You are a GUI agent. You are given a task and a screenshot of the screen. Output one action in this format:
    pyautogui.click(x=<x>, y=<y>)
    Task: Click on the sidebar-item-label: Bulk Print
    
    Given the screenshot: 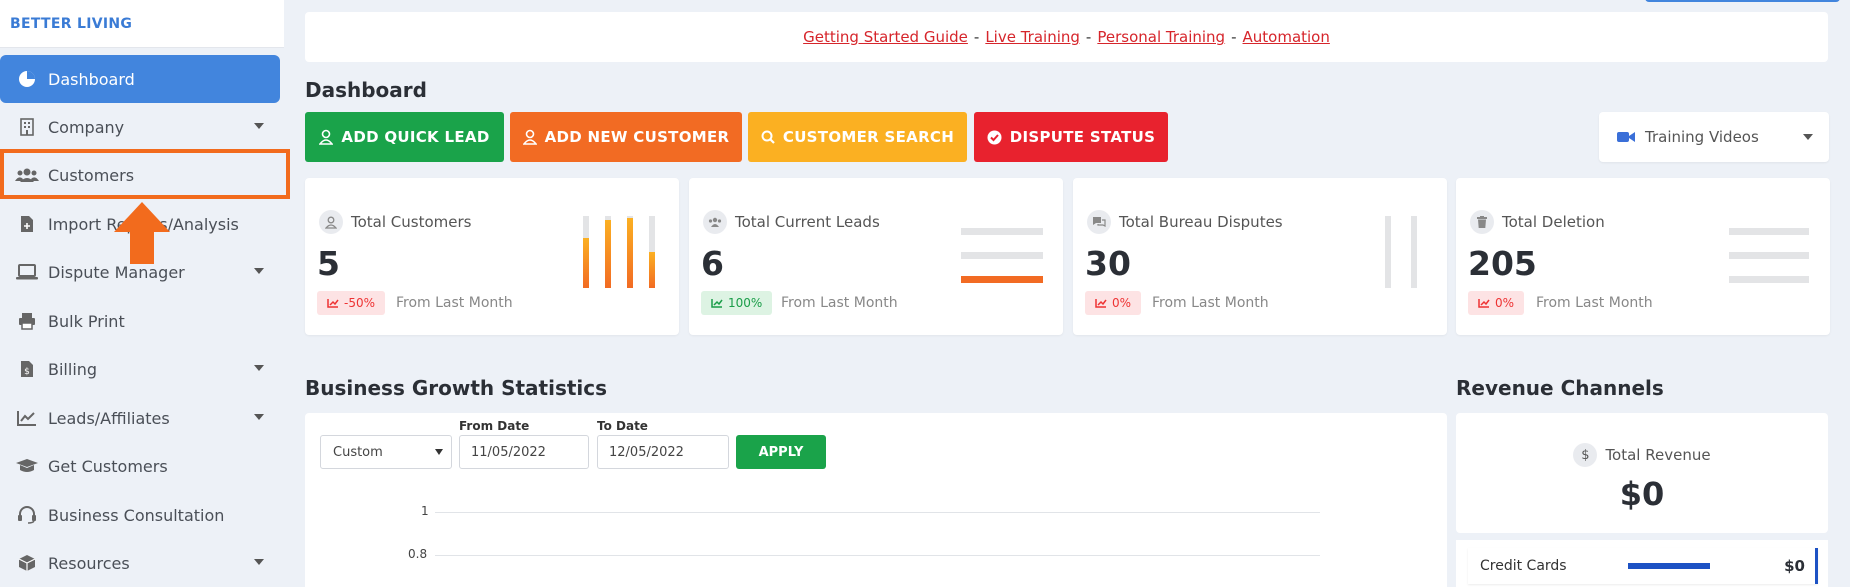 What is the action you would take?
    pyautogui.click(x=86, y=321)
    